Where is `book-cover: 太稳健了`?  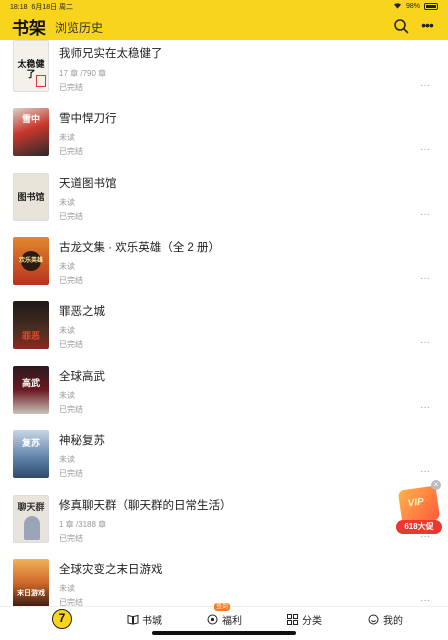 book-cover: 太稳健了 is located at coordinates (31, 66).